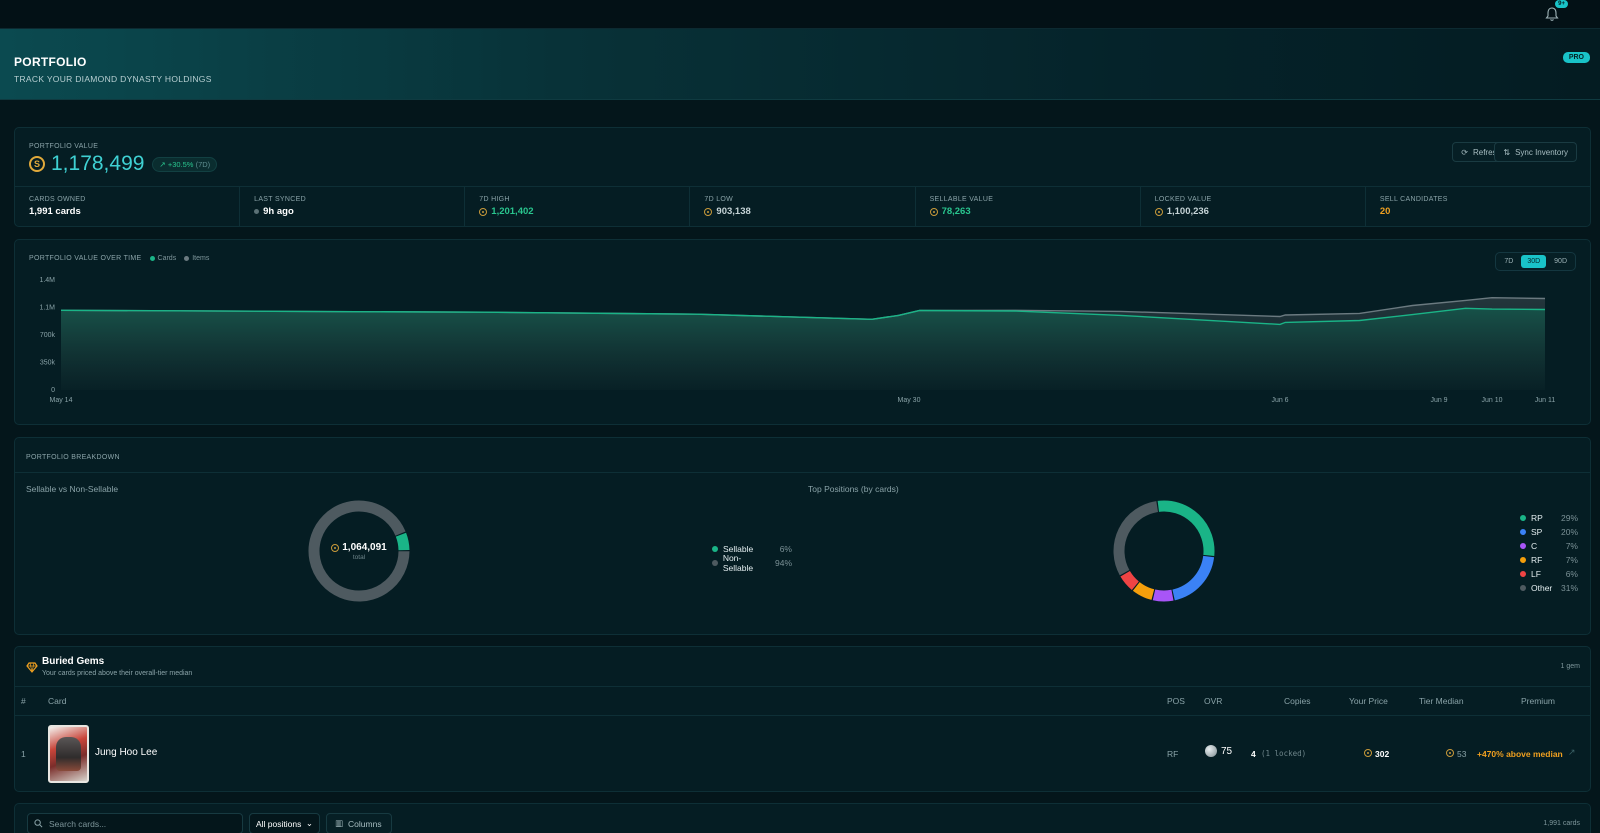 The image size is (1600, 833). Describe the element at coordinates (1508, 261) in the screenshot. I see `range-7d: 7D` at that location.